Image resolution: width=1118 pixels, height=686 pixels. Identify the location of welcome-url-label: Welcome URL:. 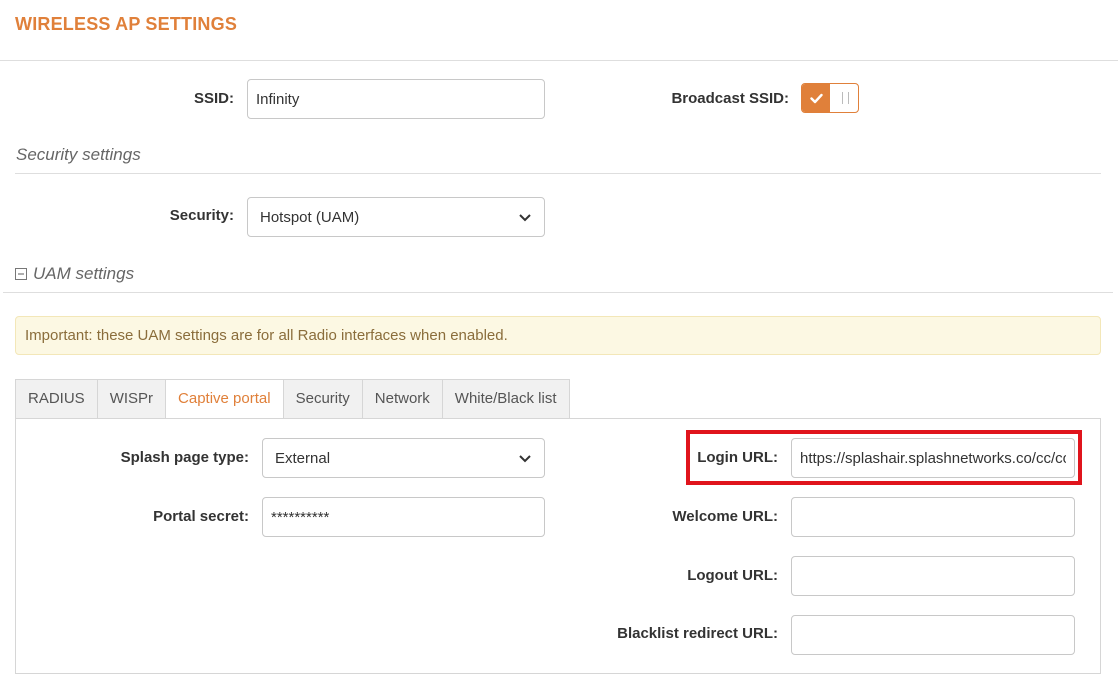
(725, 516).